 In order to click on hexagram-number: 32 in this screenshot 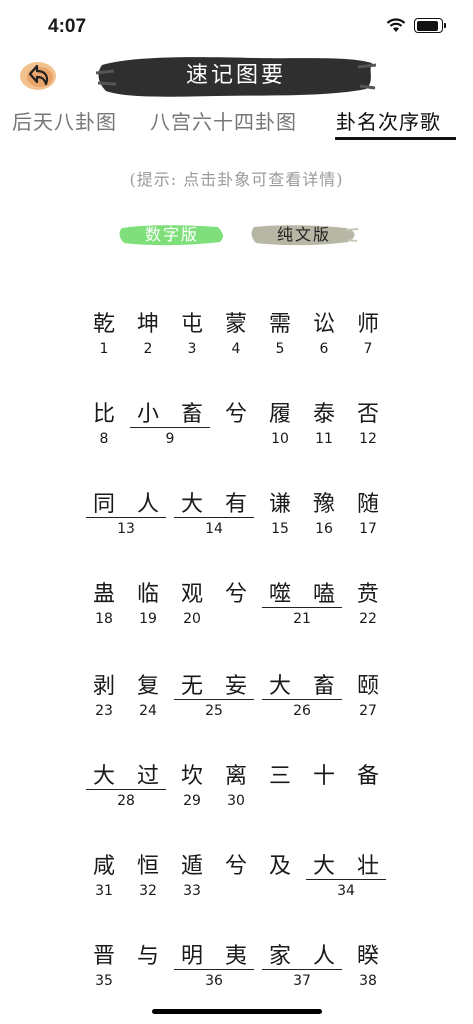, I will do `click(148, 891)`.